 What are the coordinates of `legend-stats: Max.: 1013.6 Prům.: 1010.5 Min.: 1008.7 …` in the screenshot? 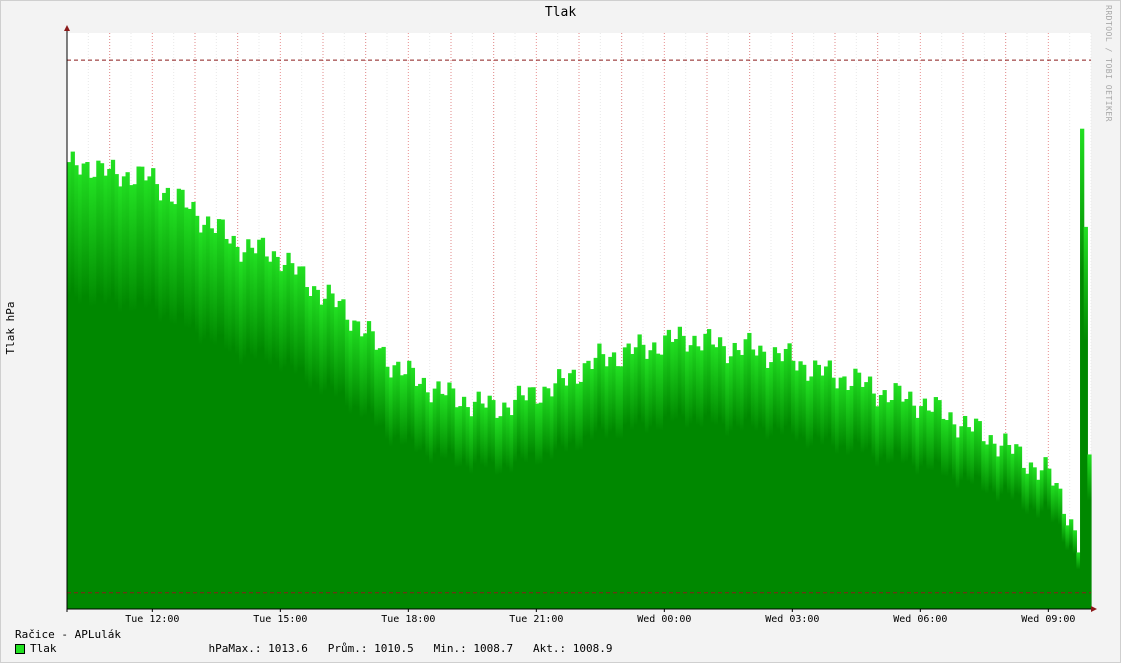 It's located at (420, 648).